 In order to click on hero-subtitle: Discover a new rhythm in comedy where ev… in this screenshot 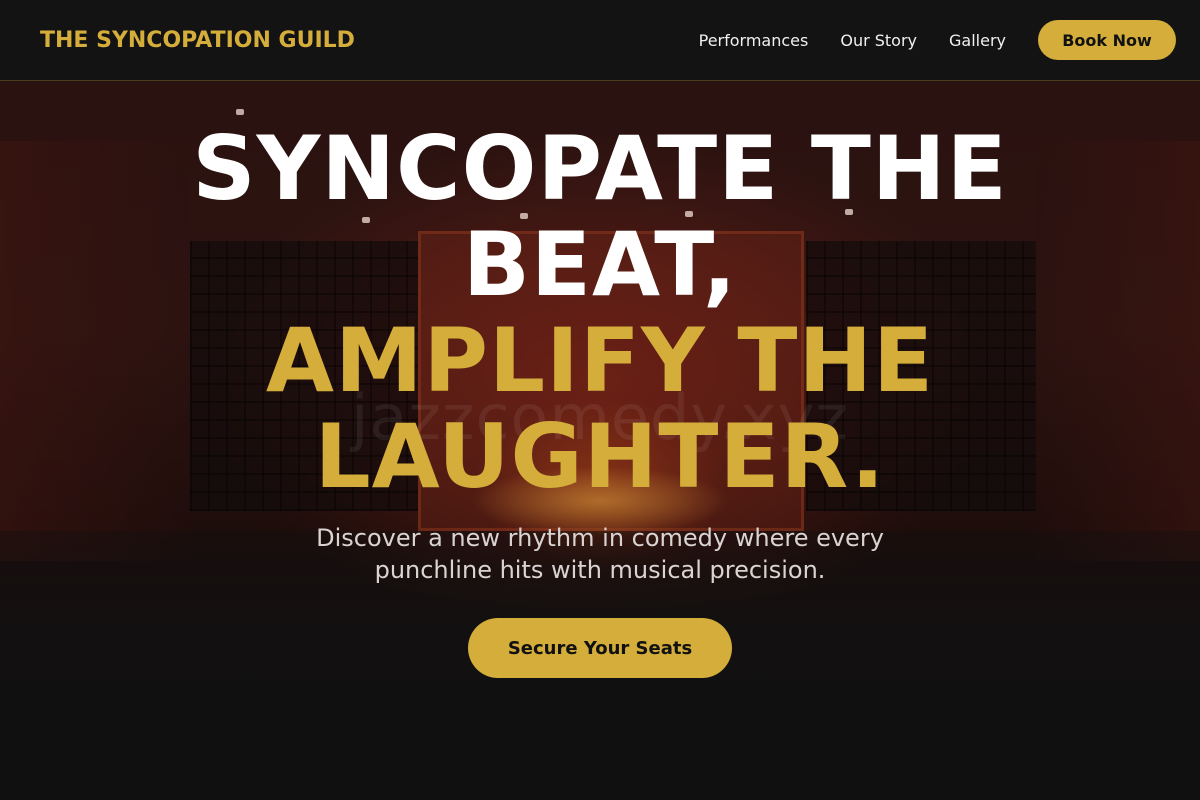, I will do `click(600, 554)`.